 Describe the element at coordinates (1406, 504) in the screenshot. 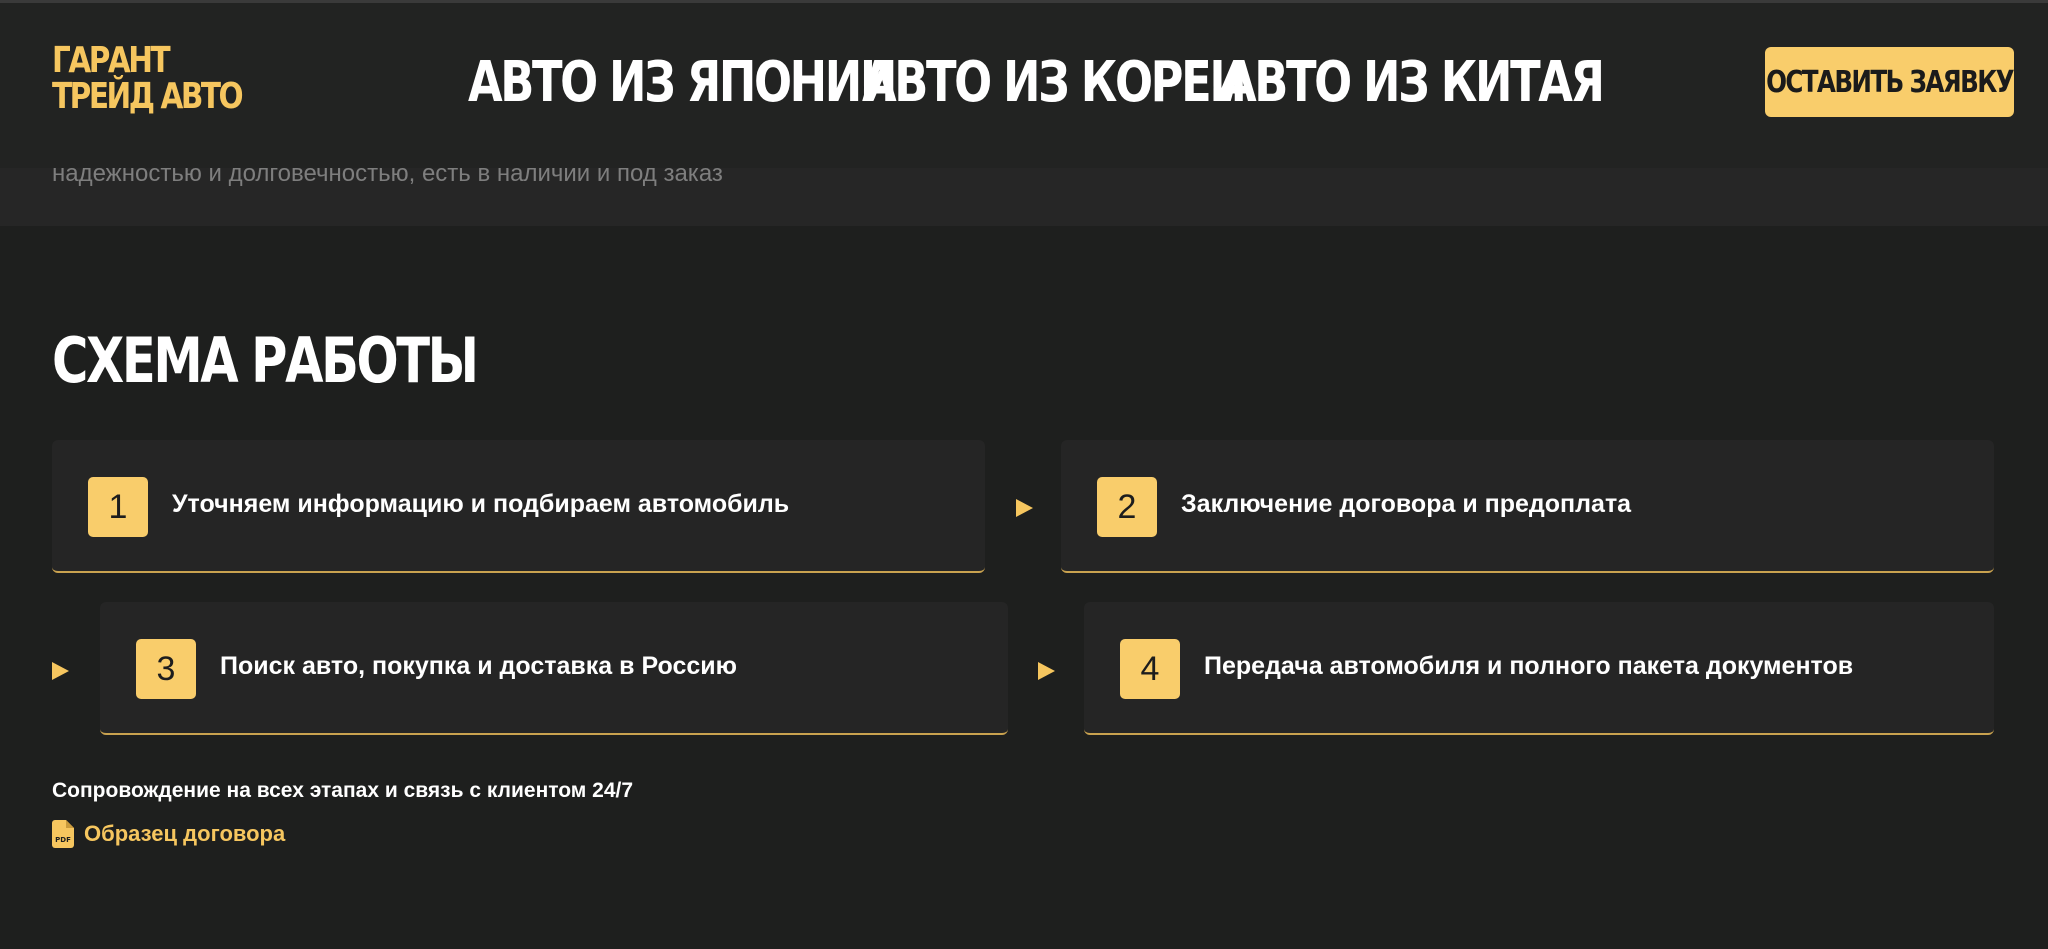

I see `step-text: Заключение договора и предоплата` at that location.